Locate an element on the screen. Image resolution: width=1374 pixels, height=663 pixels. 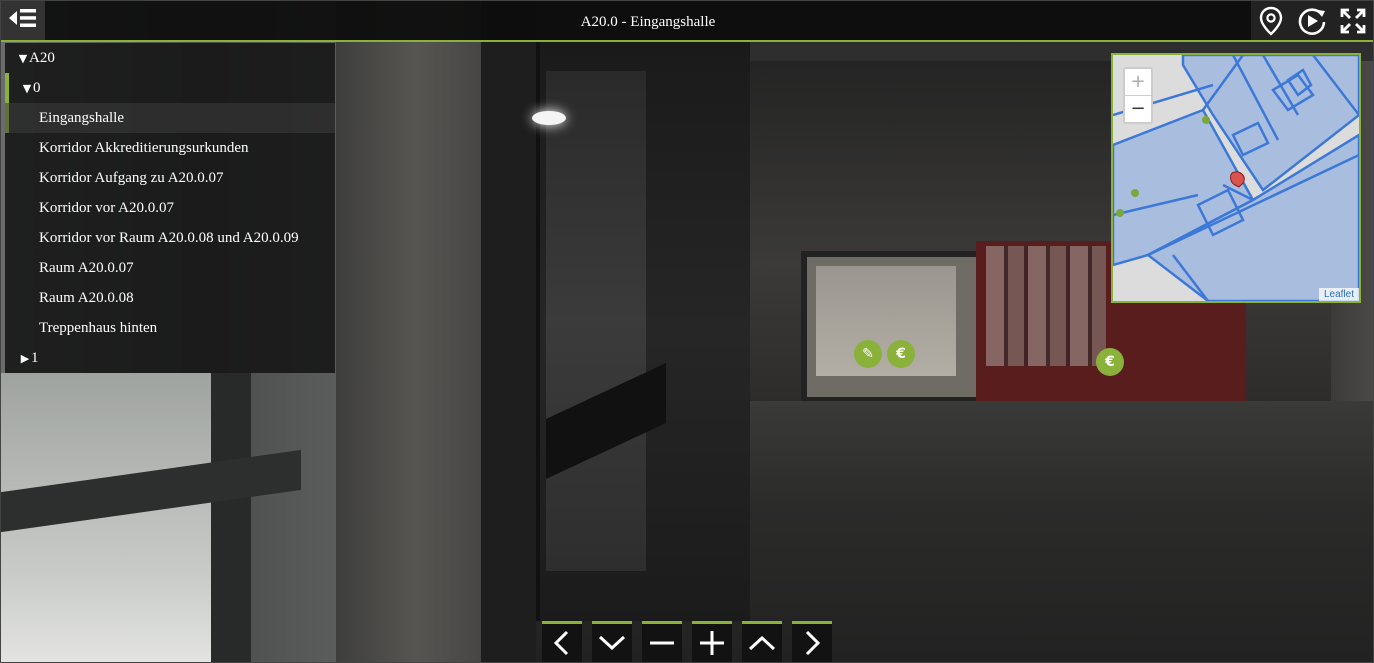
fullscreen-icon is located at coordinates (1353, 21).